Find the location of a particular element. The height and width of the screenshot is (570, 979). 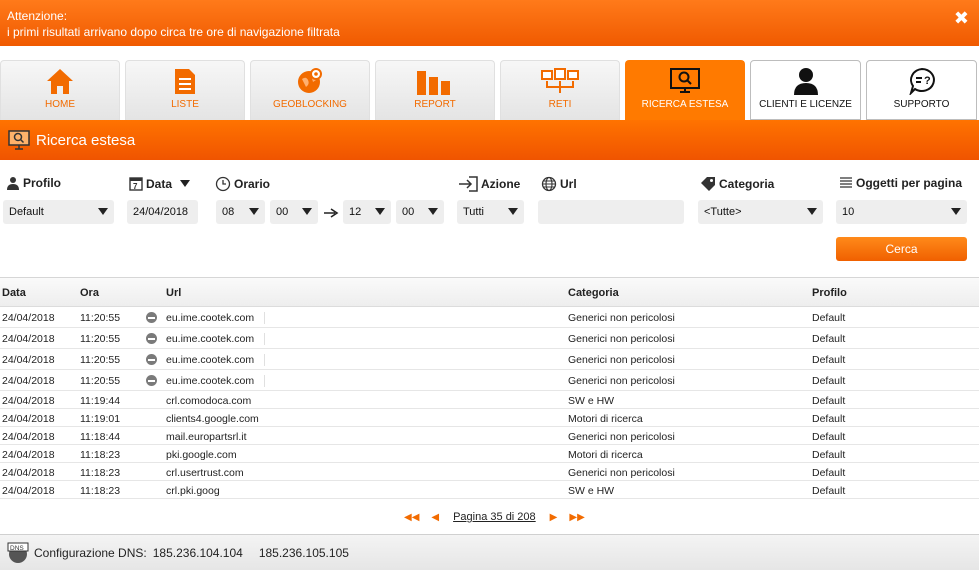

azione-select: Tutti is located at coordinates (490, 212).